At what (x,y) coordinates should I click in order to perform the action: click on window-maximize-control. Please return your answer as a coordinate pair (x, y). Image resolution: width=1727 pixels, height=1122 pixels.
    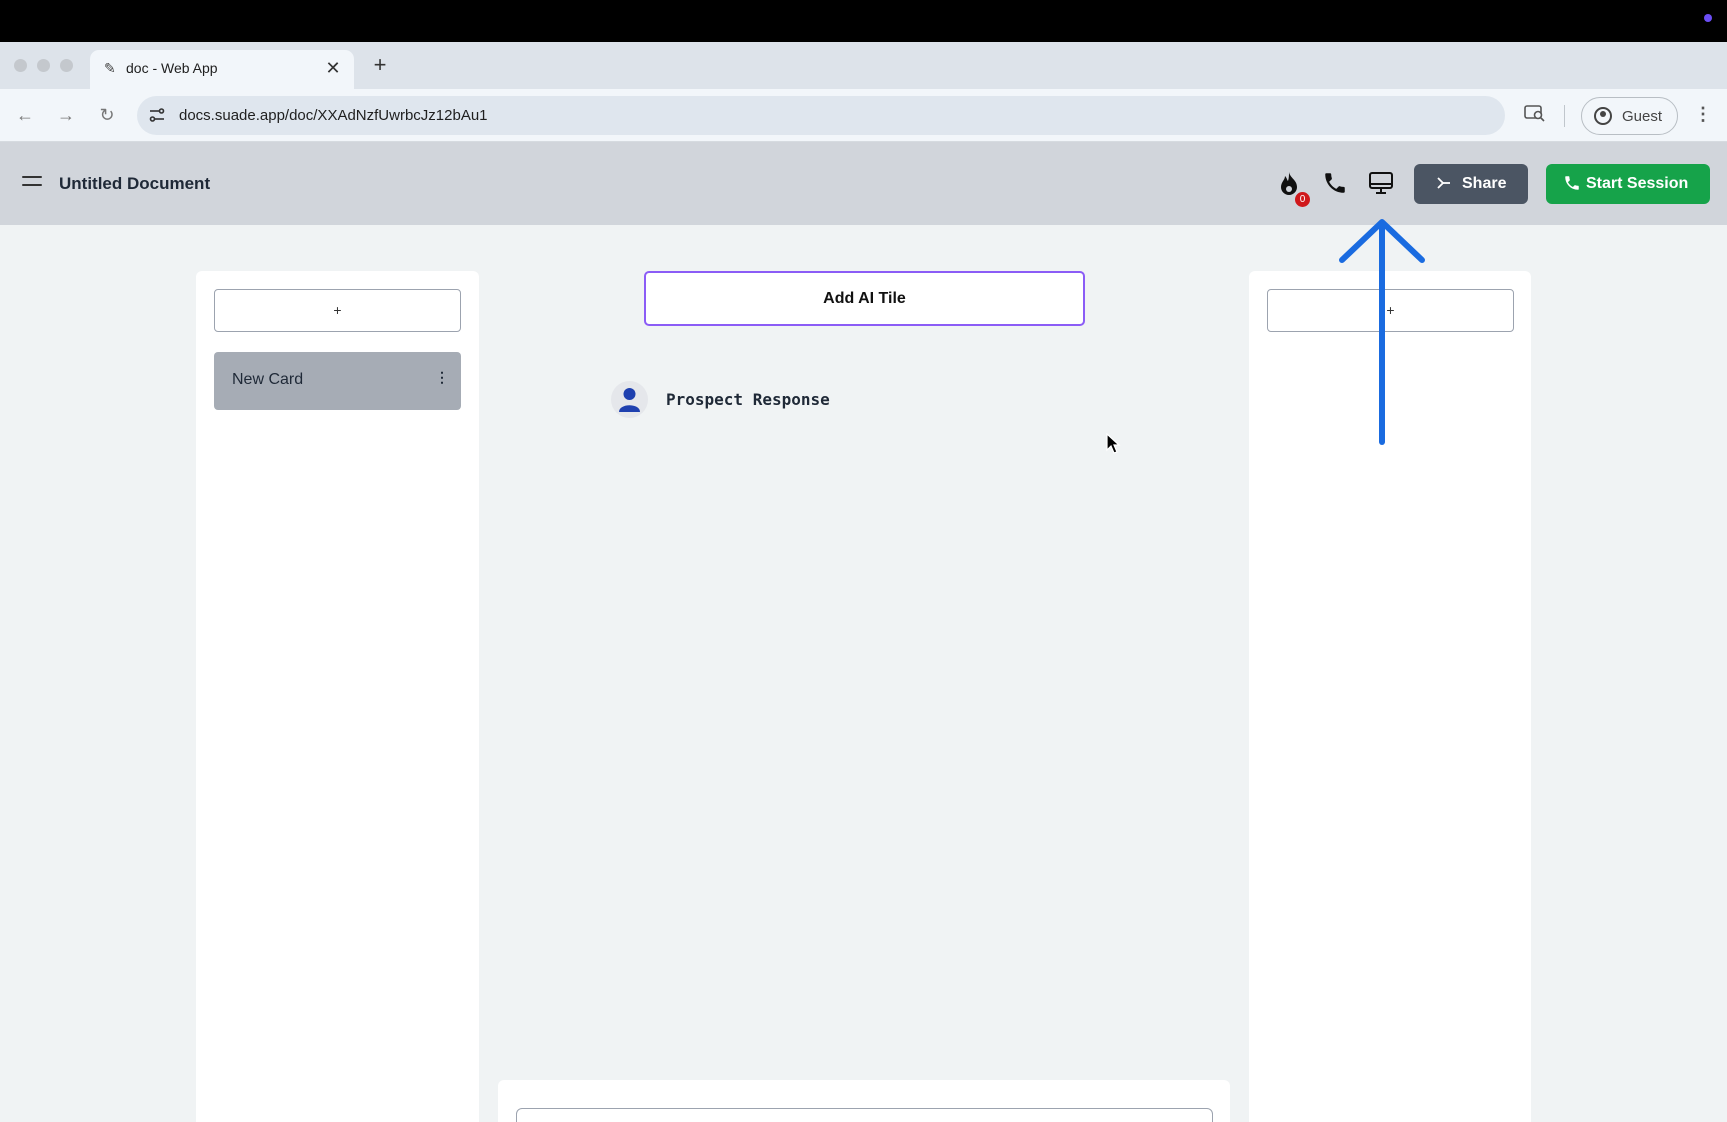
    Looking at the image, I should click on (66, 65).